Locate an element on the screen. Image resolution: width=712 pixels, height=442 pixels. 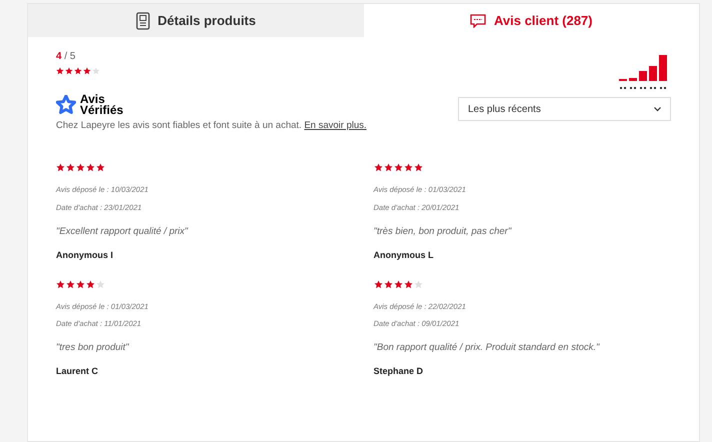
reviewer-name: Anonymous I is located at coordinates (85, 255).